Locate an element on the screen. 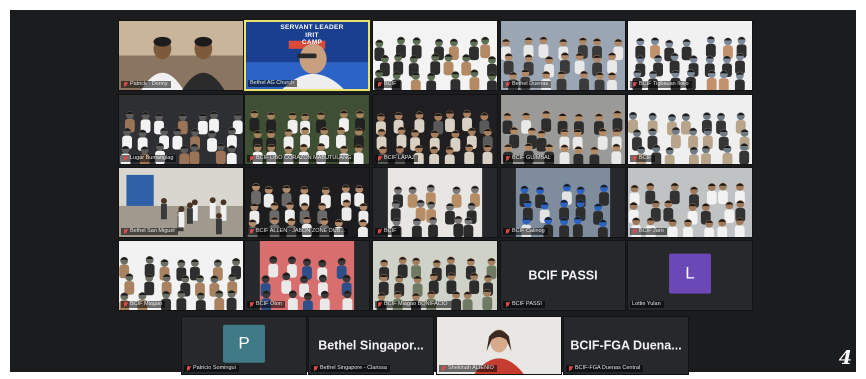  participant-display-name: BCIF PASSI is located at coordinates (563, 274).